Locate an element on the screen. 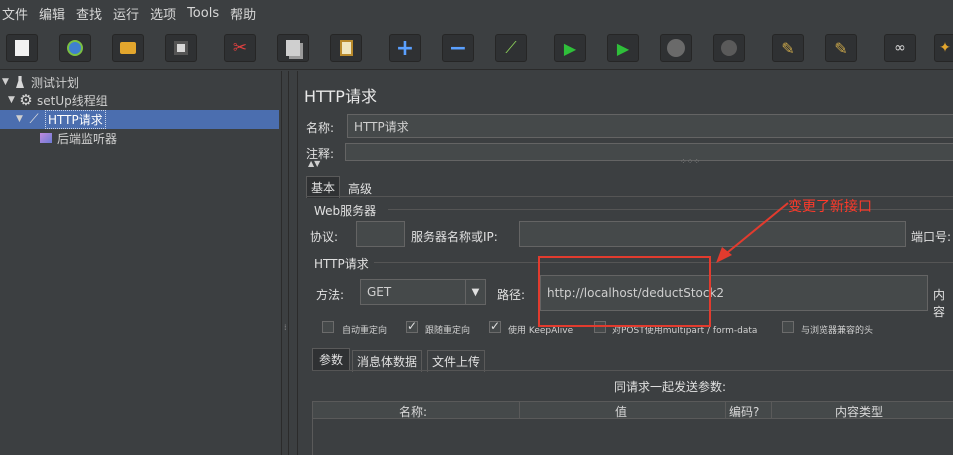 Image resolution: width=953 pixels, height=455 pixels. server-label: 服务器名称或IP: is located at coordinates (454, 237).